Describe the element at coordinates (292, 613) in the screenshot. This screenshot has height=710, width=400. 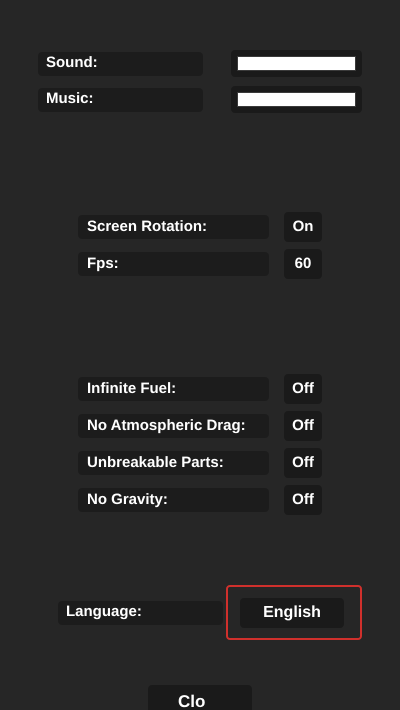
I see `language-button: English` at that location.